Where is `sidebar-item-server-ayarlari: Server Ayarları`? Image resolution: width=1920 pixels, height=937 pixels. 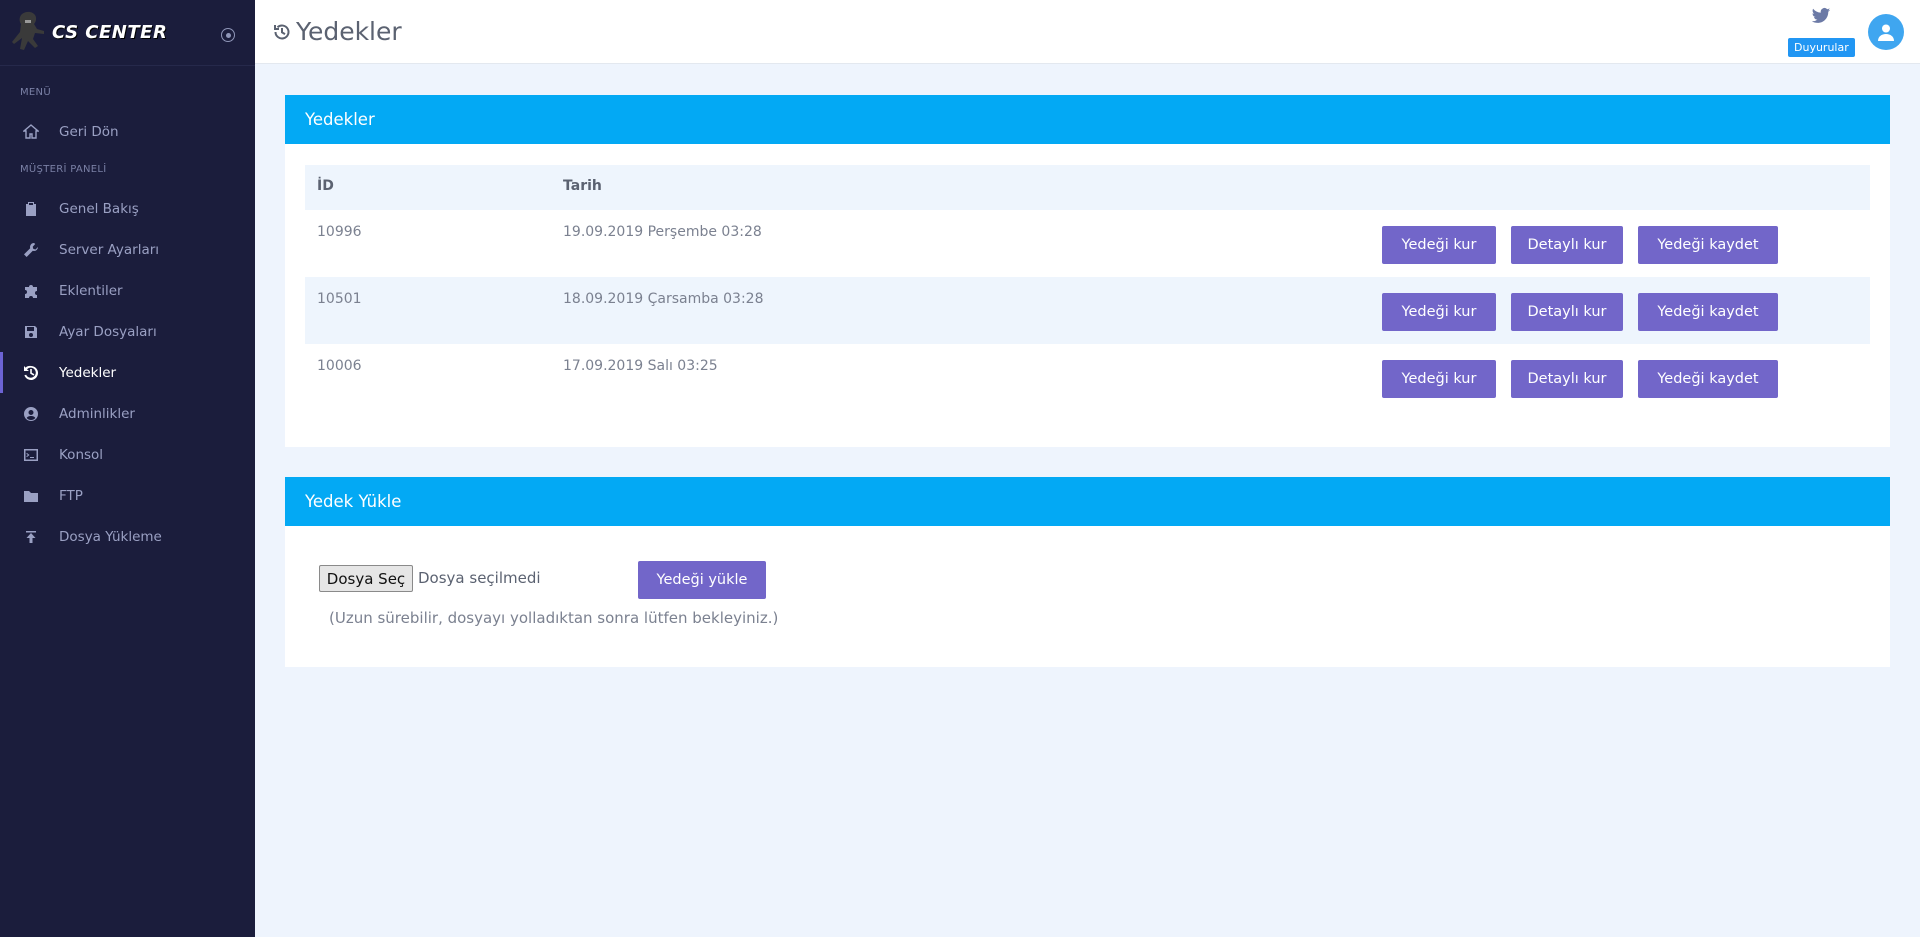 sidebar-item-server-ayarlari: Server Ayarları is located at coordinates (127, 249).